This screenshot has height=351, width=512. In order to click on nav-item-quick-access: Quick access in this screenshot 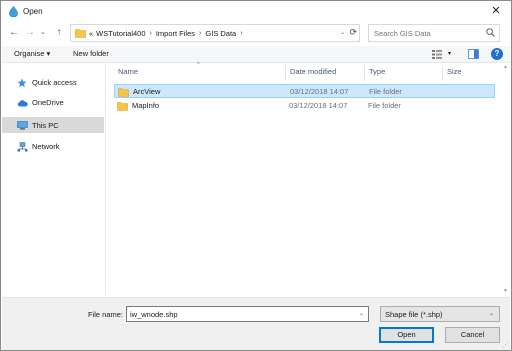, I will do `click(53, 82)`.